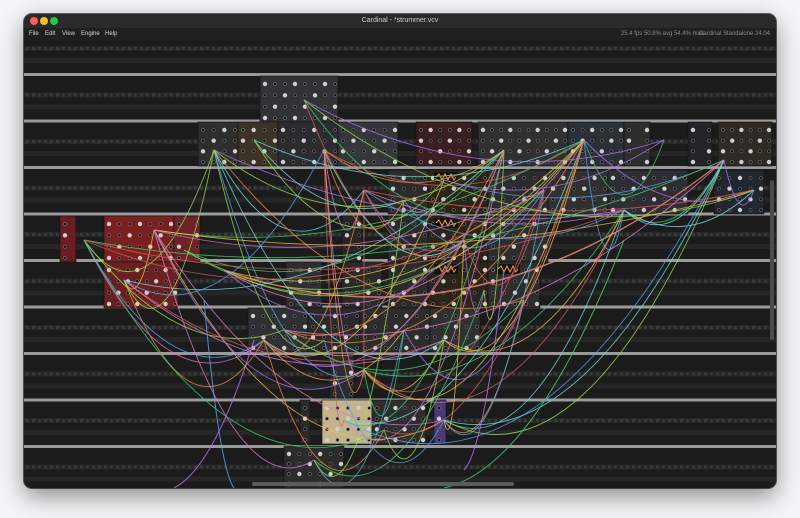 This screenshot has width=800, height=518. What do you see at coordinates (444, 144) in the screenshot?
I see `rack-module` at bounding box center [444, 144].